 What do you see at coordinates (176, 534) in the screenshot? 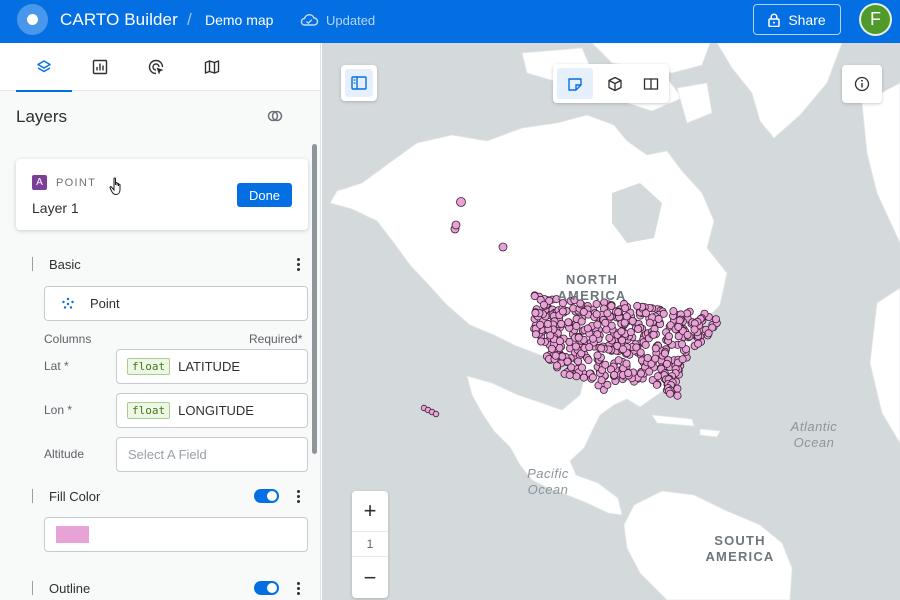
I see `fill-color-picker` at bounding box center [176, 534].